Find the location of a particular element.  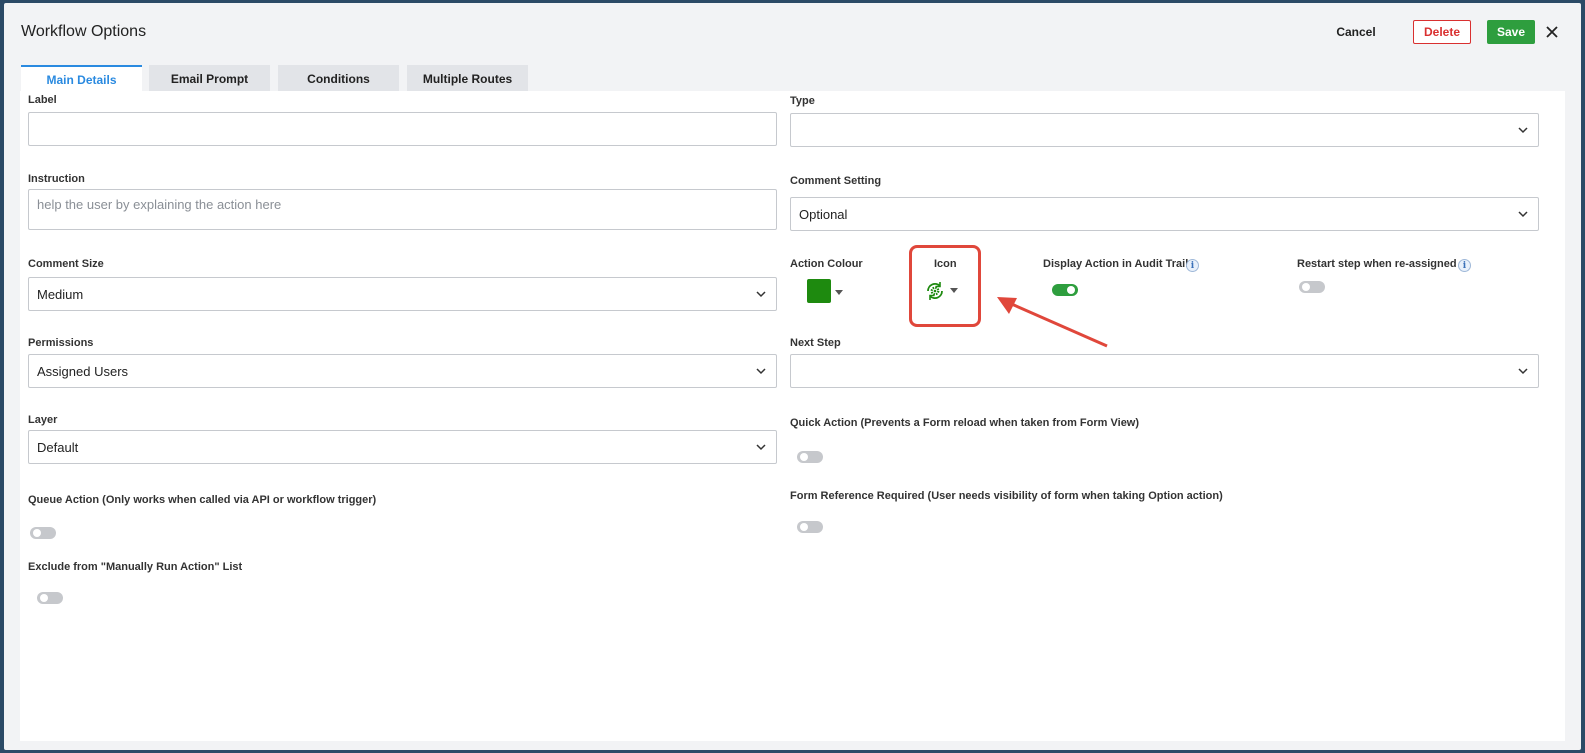

permissions-value: Assigned Users is located at coordinates (83, 371).